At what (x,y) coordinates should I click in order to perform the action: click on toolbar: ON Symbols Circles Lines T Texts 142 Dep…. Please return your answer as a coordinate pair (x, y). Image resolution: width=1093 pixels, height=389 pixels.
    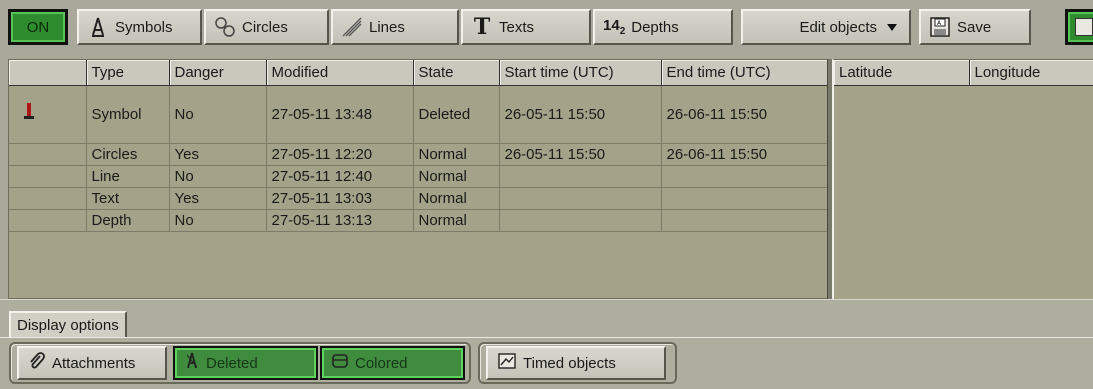
    Looking at the image, I should click on (546, 28).